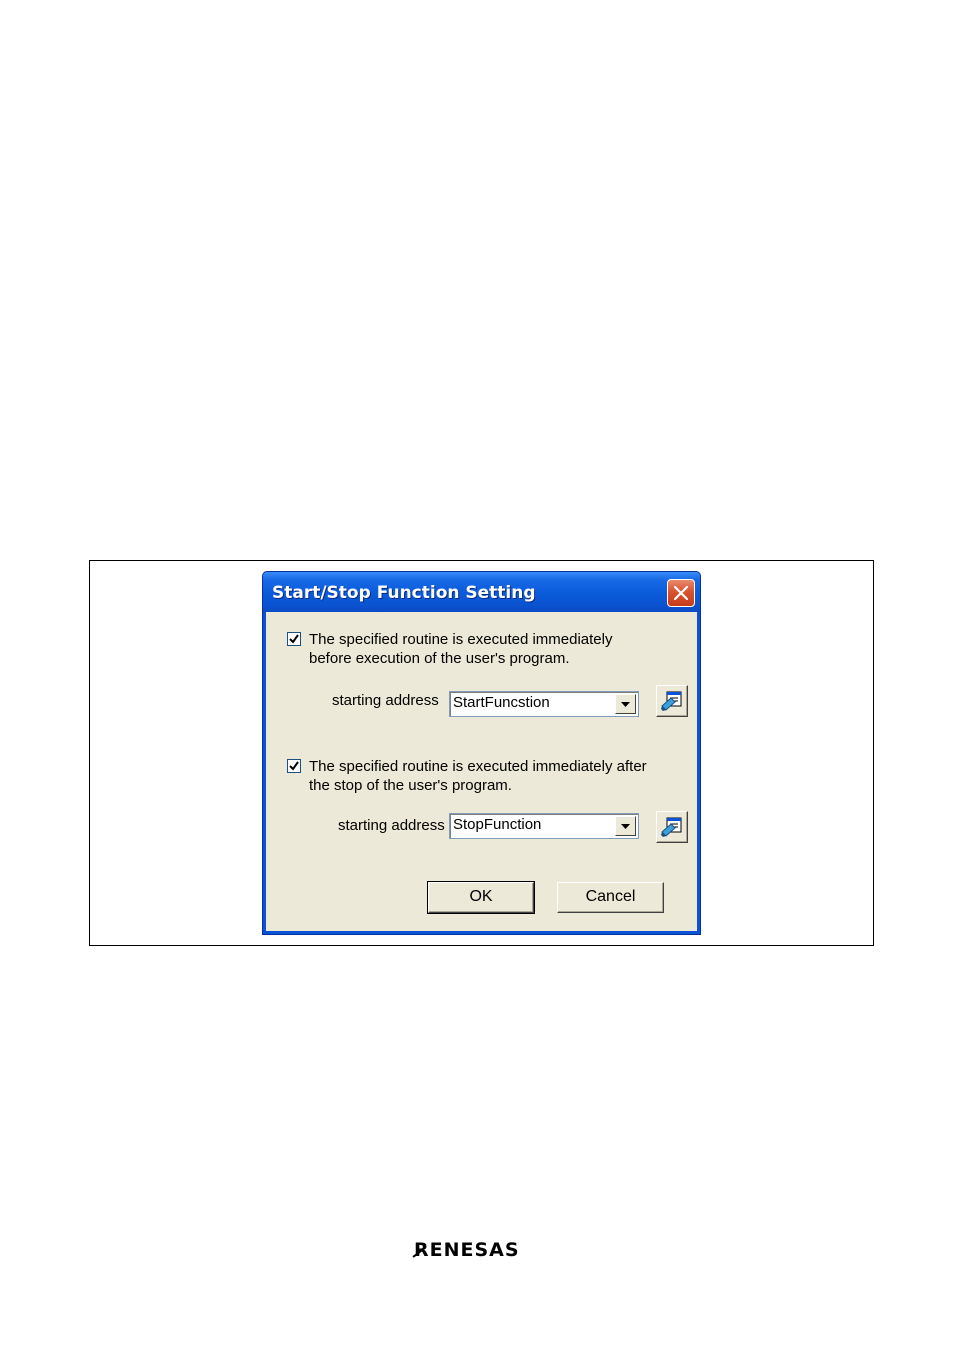  I want to click on start-address-browse-button, so click(672, 701).